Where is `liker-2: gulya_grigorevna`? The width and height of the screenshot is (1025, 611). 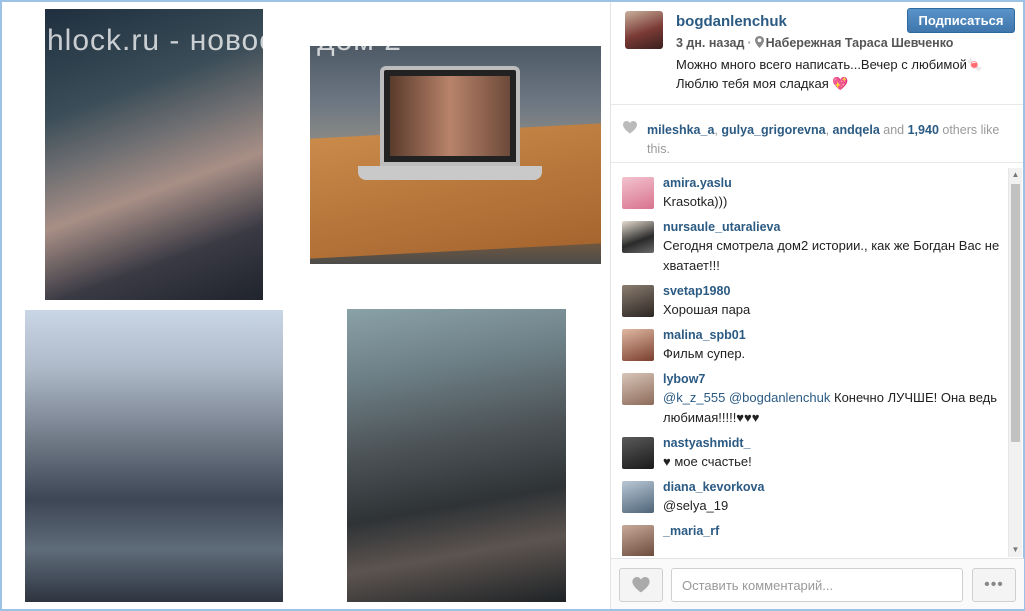 liker-2: gulya_grigorevna is located at coordinates (773, 130).